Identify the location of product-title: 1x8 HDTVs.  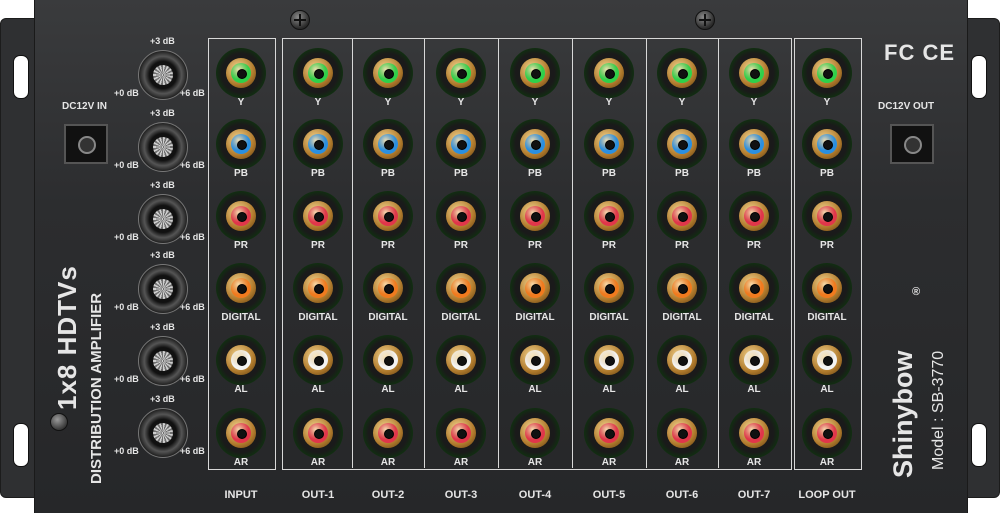
(67, 337).